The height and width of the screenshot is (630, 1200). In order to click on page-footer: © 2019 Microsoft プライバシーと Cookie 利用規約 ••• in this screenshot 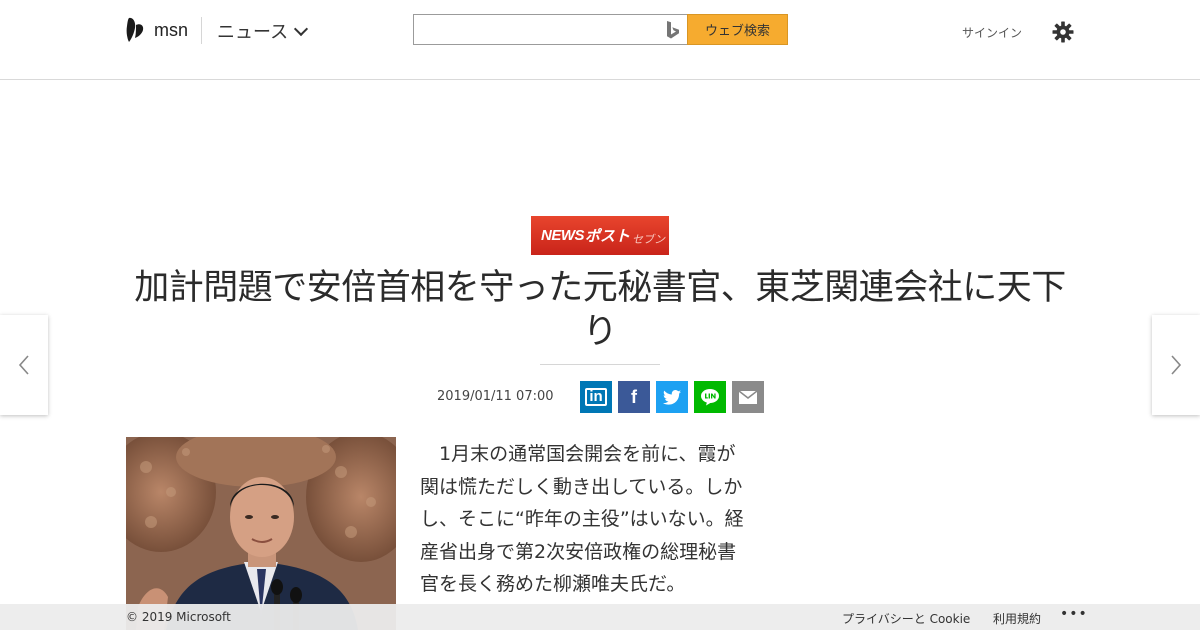, I will do `click(600, 617)`.